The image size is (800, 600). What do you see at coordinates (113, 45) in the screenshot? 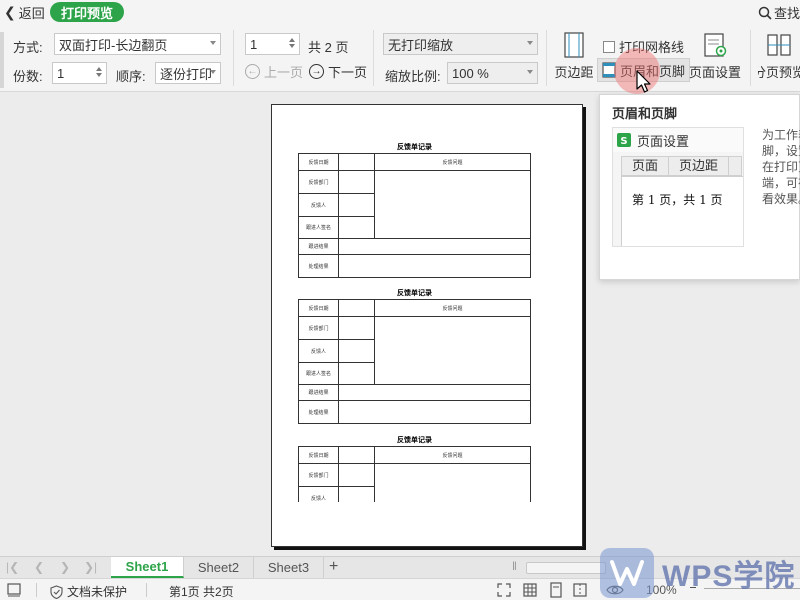
I see `print-mode-value: 双面打印-长边翻页` at bounding box center [113, 45].